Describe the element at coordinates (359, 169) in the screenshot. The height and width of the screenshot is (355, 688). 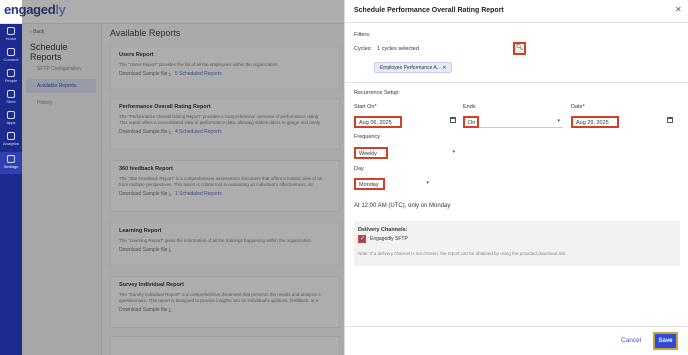
I see `day-label: Day` at that location.